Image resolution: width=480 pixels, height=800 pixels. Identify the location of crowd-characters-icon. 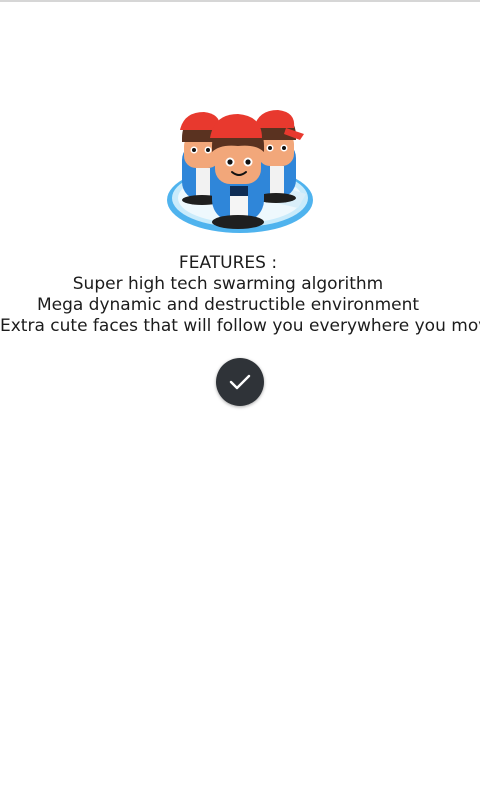
(240, 171).